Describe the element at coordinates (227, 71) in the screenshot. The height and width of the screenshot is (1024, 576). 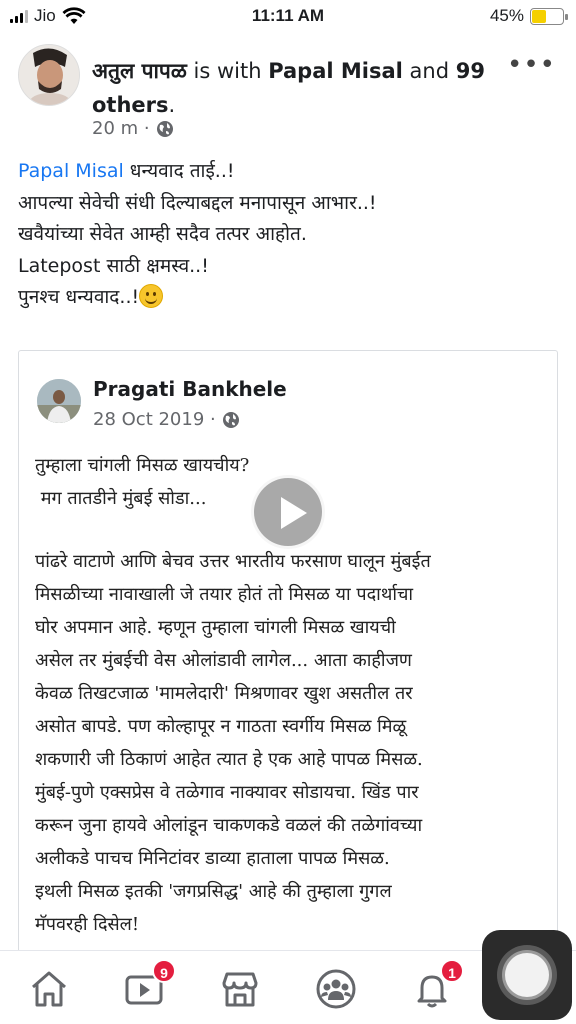
I see `with-text: is with` at that location.